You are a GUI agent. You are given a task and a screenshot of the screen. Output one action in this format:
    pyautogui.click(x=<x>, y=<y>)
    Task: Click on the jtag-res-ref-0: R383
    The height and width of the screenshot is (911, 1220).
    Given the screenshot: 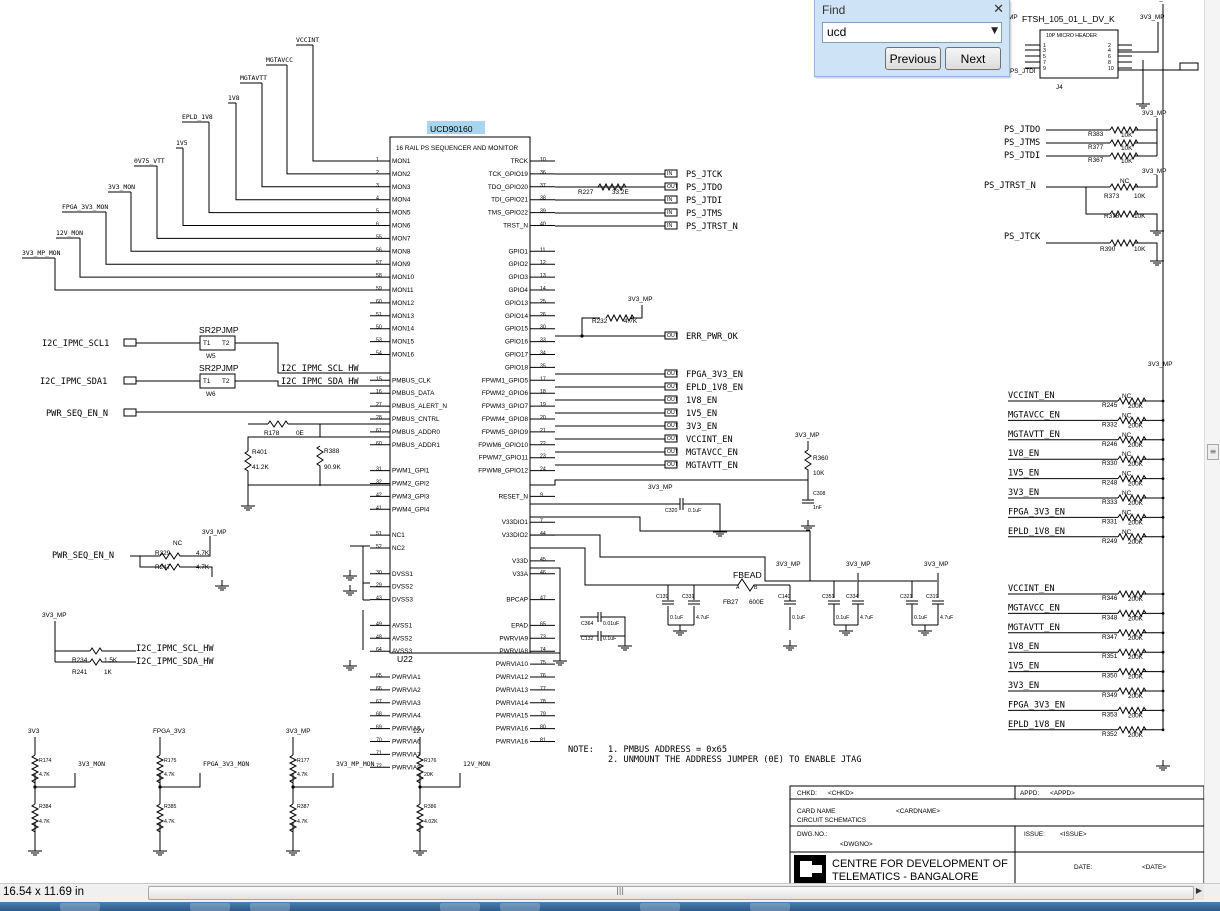 What is the action you would take?
    pyautogui.click(x=1096, y=134)
    